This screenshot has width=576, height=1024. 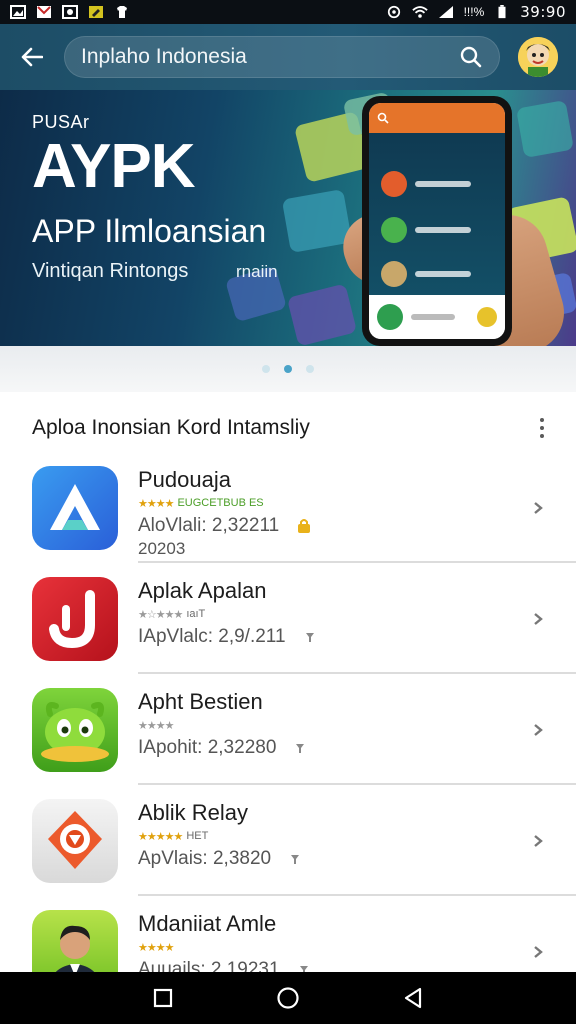 I want to click on back-button, so click(x=32, y=57).